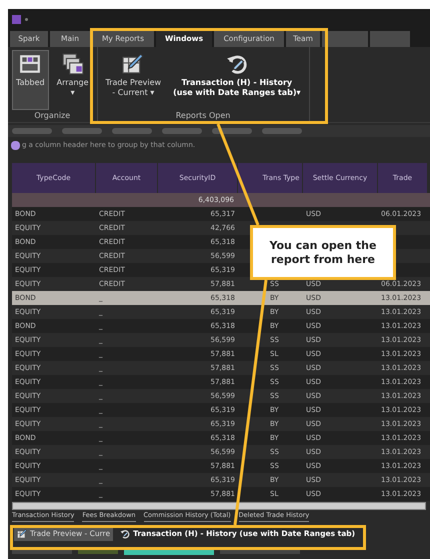  What do you see at coordinates (345, 39) in the screenshot?
I see `blurred-tab` at bounding box center [345, 39].